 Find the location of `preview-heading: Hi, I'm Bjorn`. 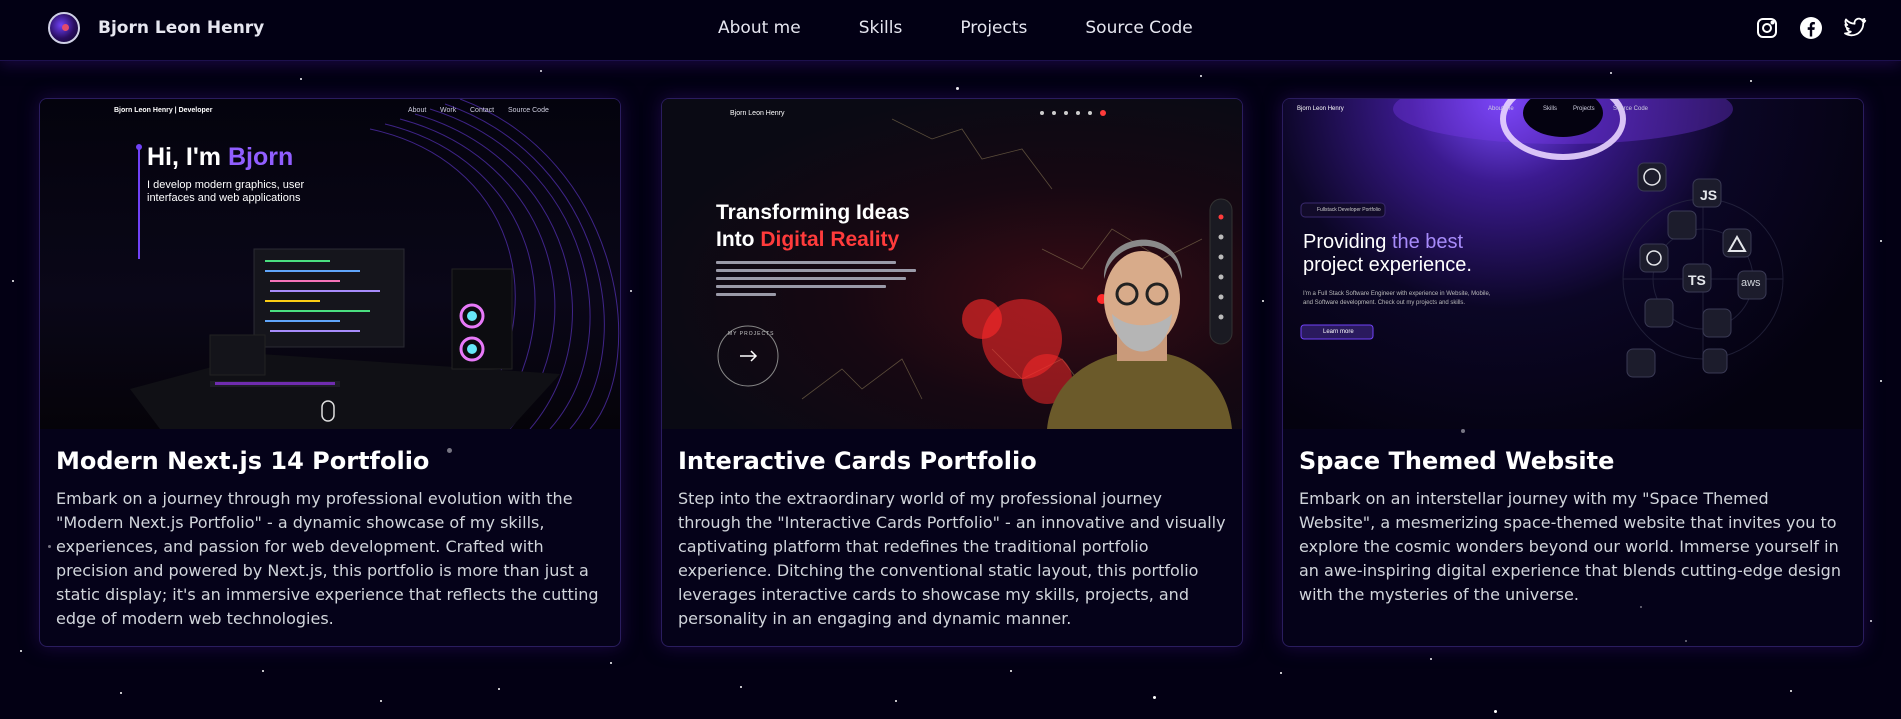

preview-heading: Hi, I'm Bjorn is located at coordinates (220, 157).